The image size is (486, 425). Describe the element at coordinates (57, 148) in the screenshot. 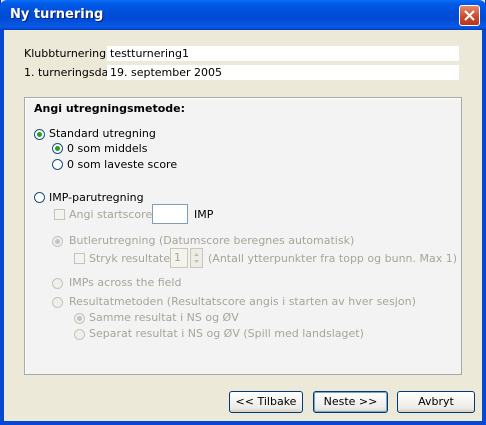

I see `zero-average-radio` at that location.